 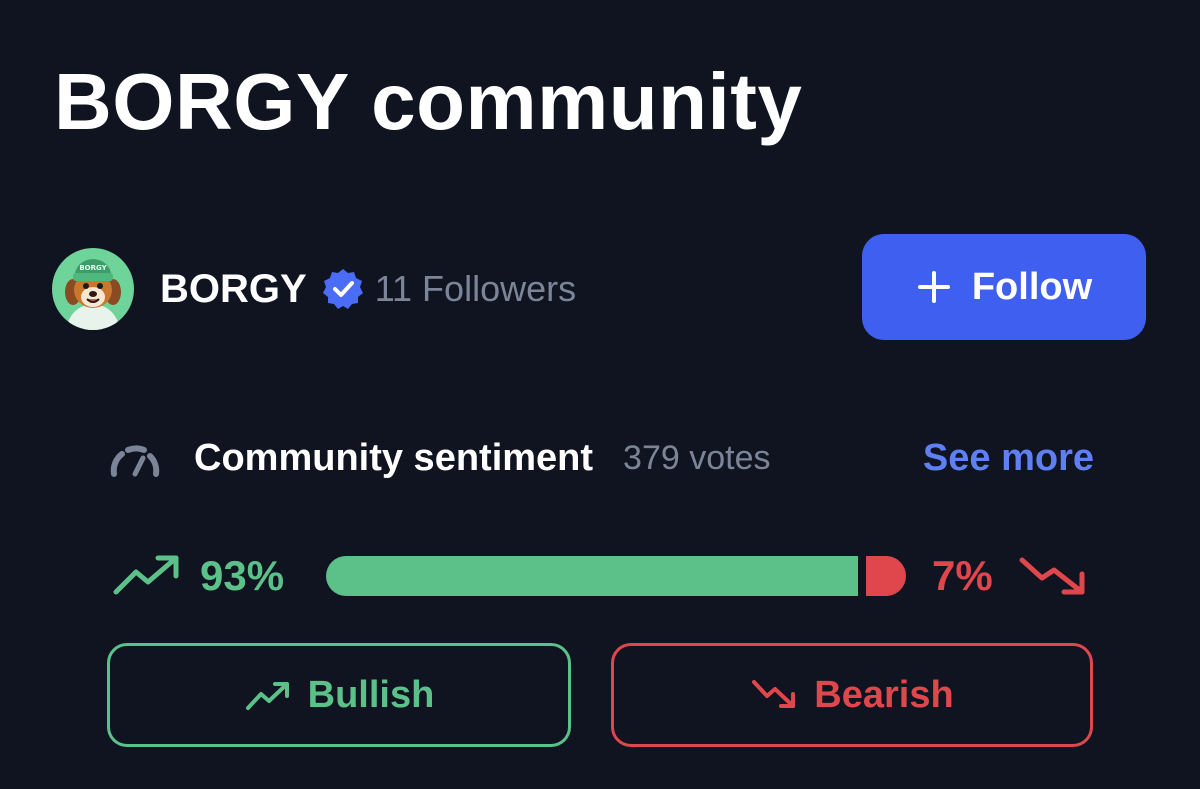 What do you see at coordinates (962, 575) in the screenshot?
I see `bearish-percent: 7%` at bounding box center [962, 575].